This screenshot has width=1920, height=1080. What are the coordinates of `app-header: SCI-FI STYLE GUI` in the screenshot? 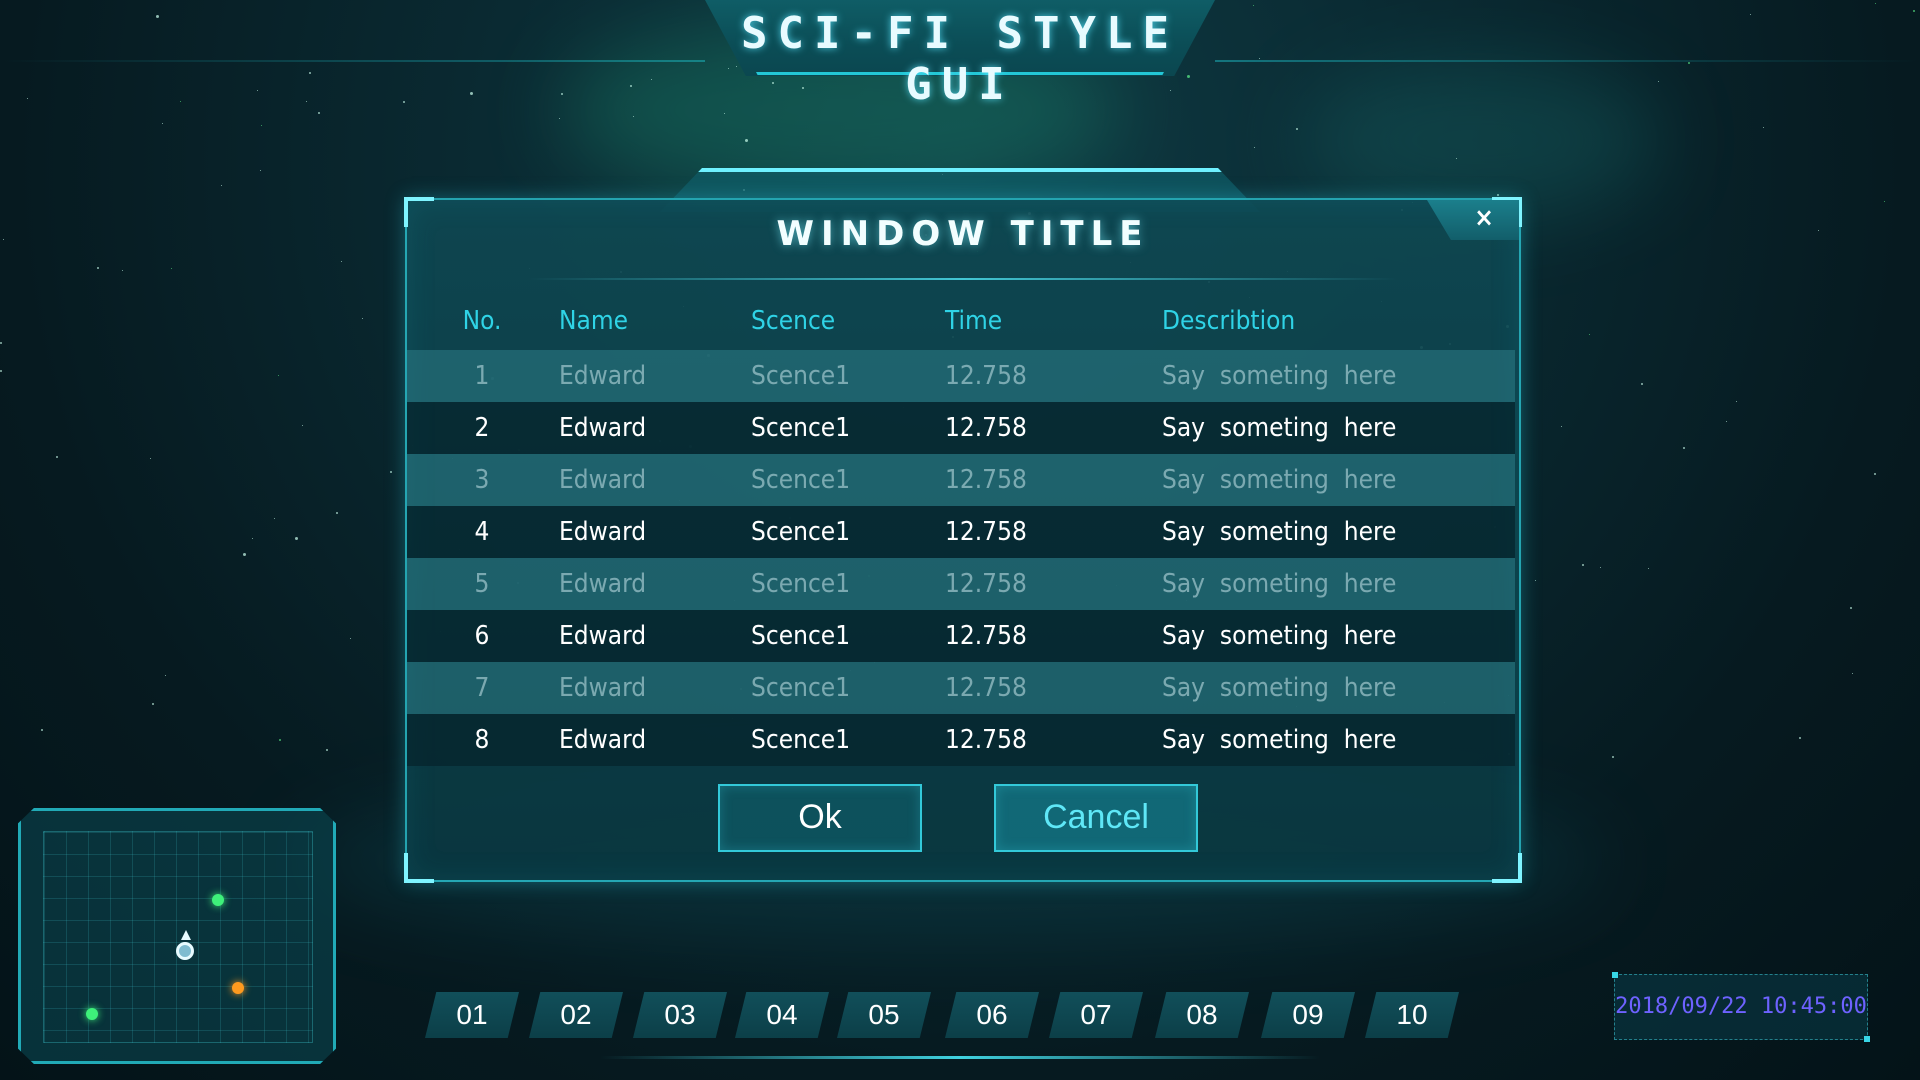 It's located at (960, 55).